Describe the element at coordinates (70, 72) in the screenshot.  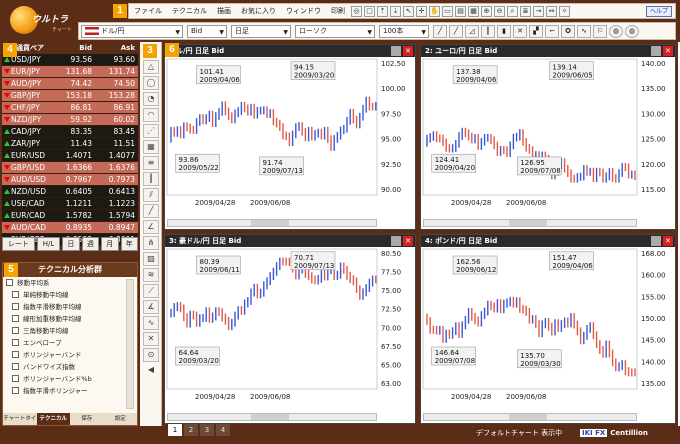
I see `quote-row: EUR/JPY 131.68 131.74` at that location.